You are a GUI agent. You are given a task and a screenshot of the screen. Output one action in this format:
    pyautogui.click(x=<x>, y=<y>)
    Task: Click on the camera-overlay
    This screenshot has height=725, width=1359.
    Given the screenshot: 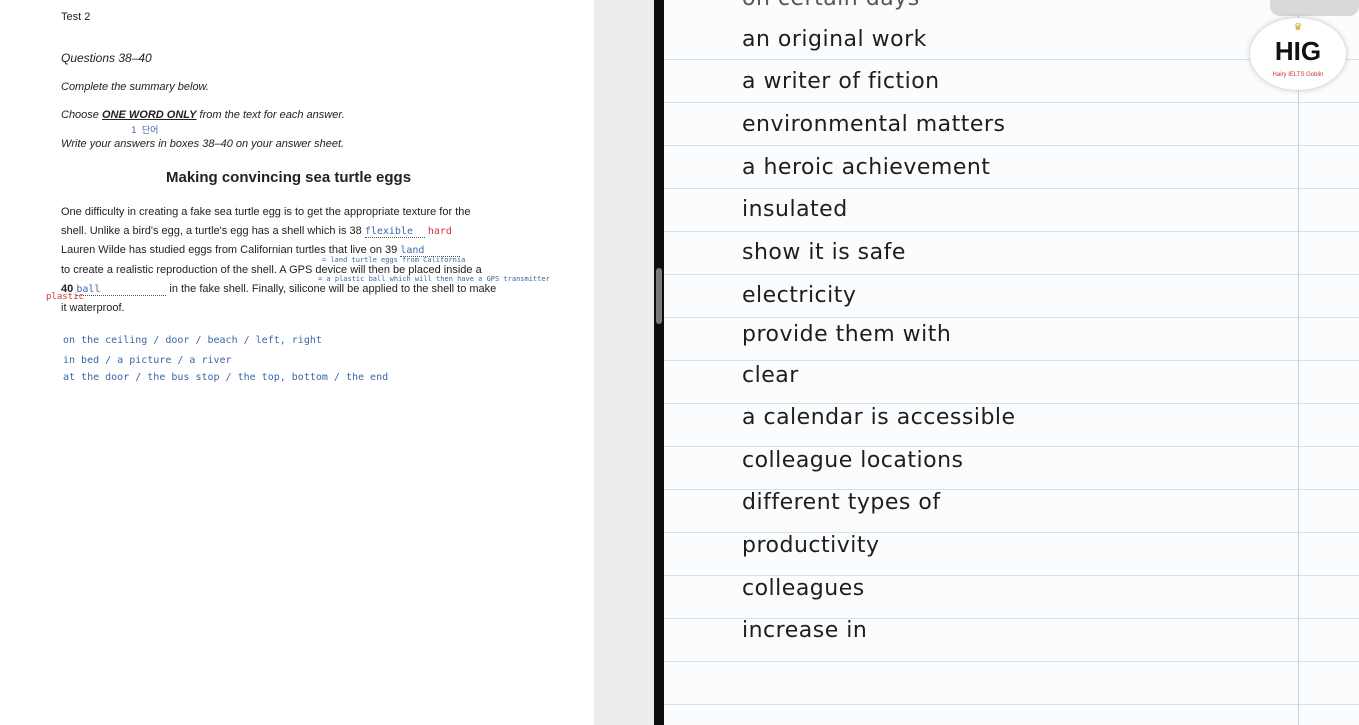 What is the action you would take?
    pyautogui.click(x=1314, y=8)
    